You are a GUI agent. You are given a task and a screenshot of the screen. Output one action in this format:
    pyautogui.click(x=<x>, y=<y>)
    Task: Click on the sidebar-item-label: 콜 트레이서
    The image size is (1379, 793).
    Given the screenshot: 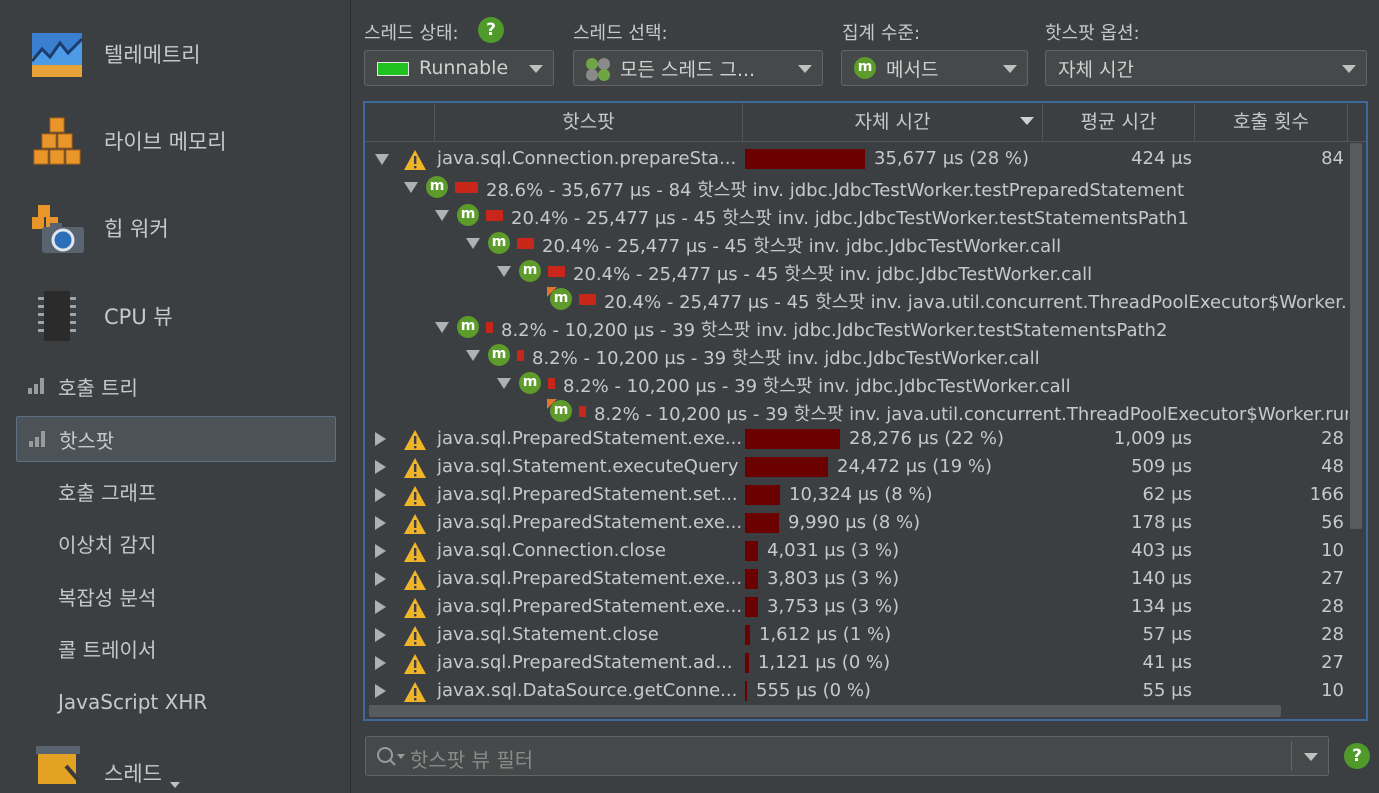 What is the action you would take?
    pyautogui.click(x=107, y=649)
    